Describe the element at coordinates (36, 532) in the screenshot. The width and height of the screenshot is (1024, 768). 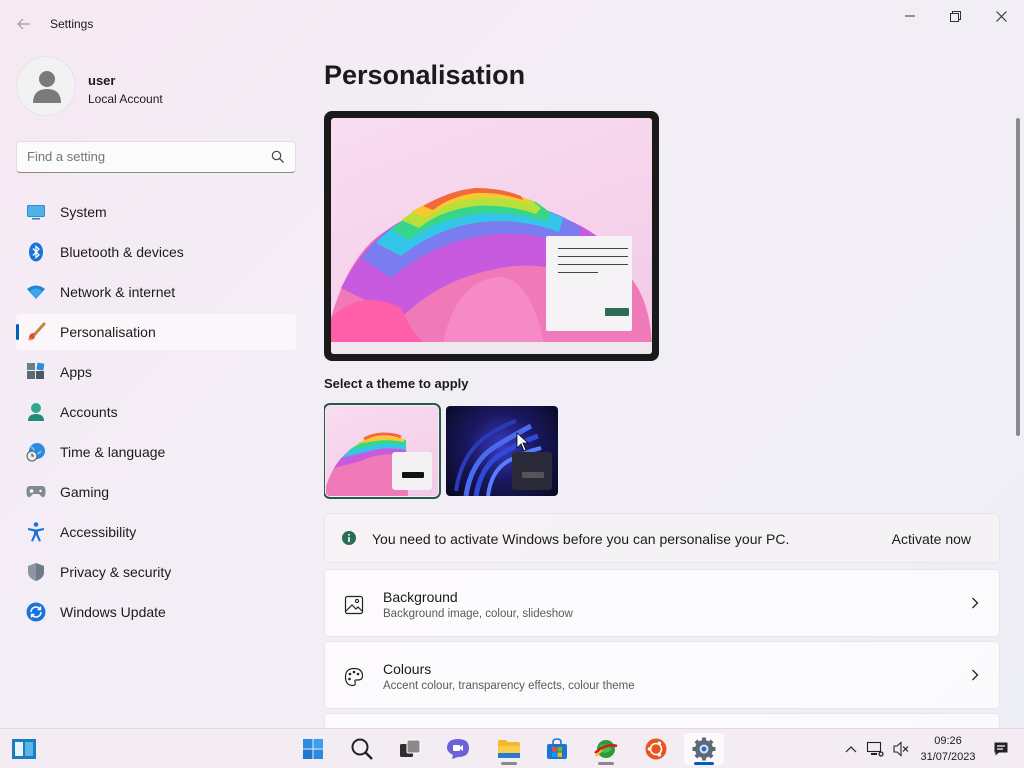
I see `accessibility-icon` at that location.